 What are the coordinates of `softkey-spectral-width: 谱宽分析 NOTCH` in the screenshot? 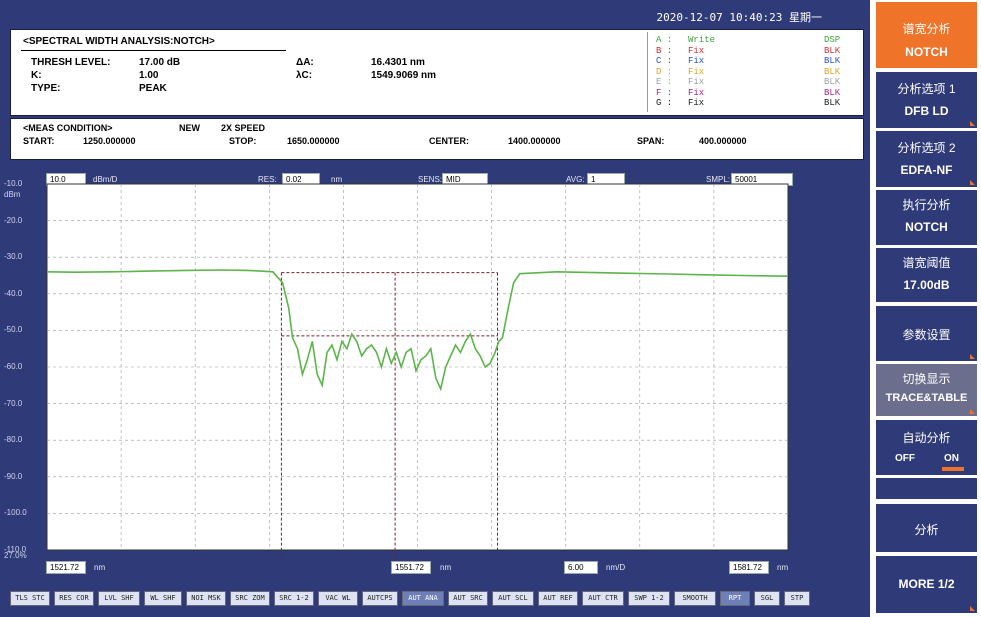 It's located at (926, 35).